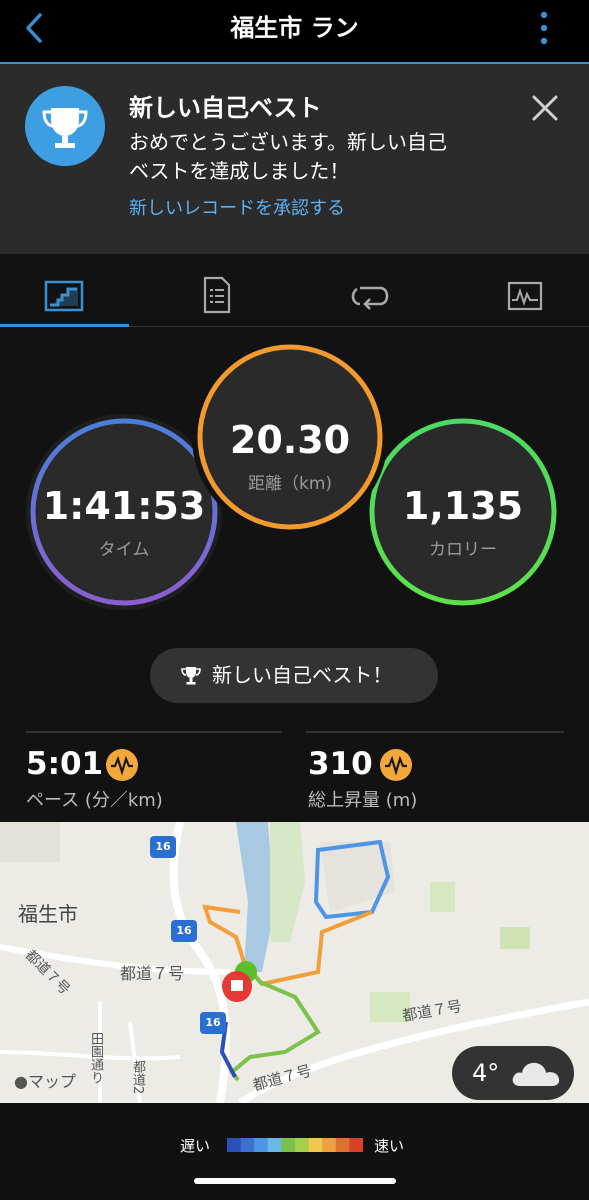  What do you see at coordinates (544, 28) in the screenshot?
I see `kebab-menu-icon` at bounding box center [544, 28].